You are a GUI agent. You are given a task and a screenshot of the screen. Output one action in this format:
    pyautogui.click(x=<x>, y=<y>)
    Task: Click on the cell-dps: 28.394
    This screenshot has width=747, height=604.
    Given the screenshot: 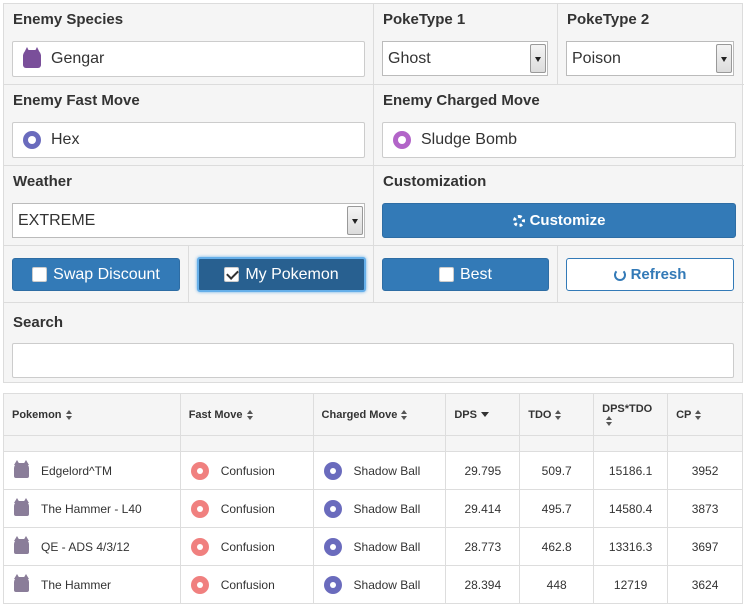 What is the action you would take?
    pyautogui.click(x=483, y=584)
    